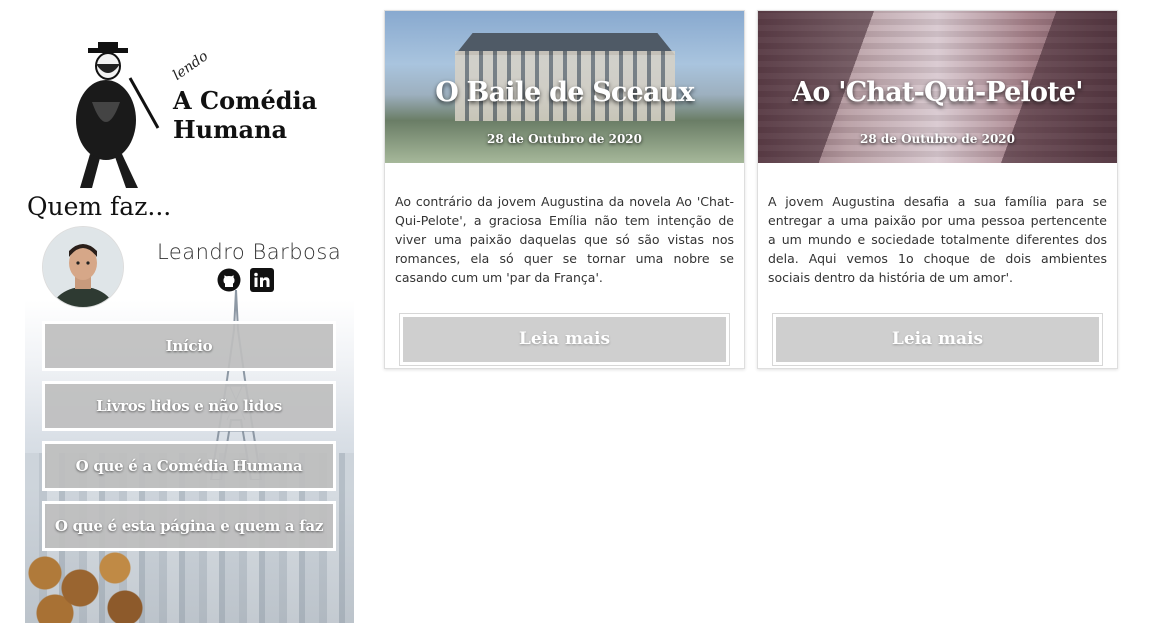 The image size is (1163, 623). Describe the element at coordinates (190, 66) in the screenshot. I see `logo-kicker: lendo` at that location.